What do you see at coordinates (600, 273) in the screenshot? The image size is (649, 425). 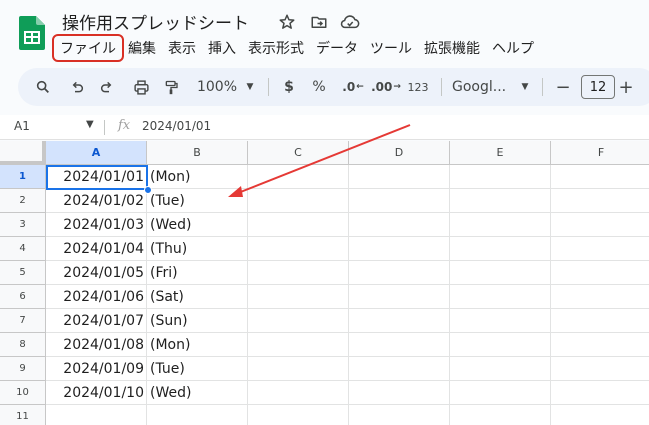 I see `cell-f5` at bounding box center [600, 273].